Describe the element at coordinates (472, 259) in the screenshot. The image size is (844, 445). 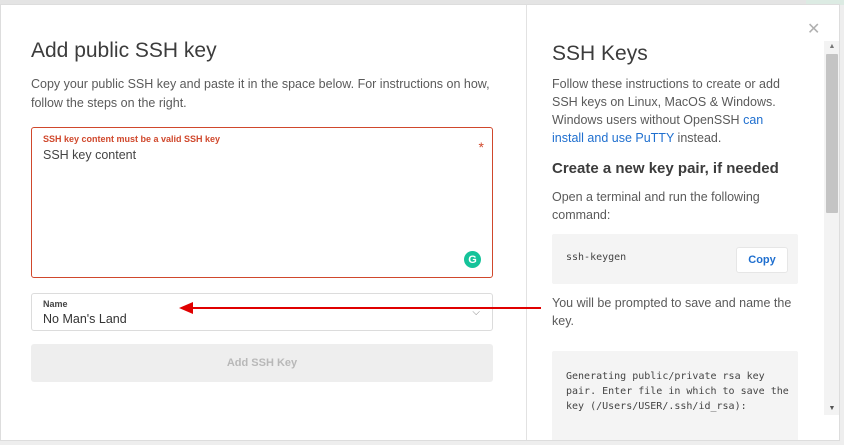
I see `grammarly-icon: G` at that location.